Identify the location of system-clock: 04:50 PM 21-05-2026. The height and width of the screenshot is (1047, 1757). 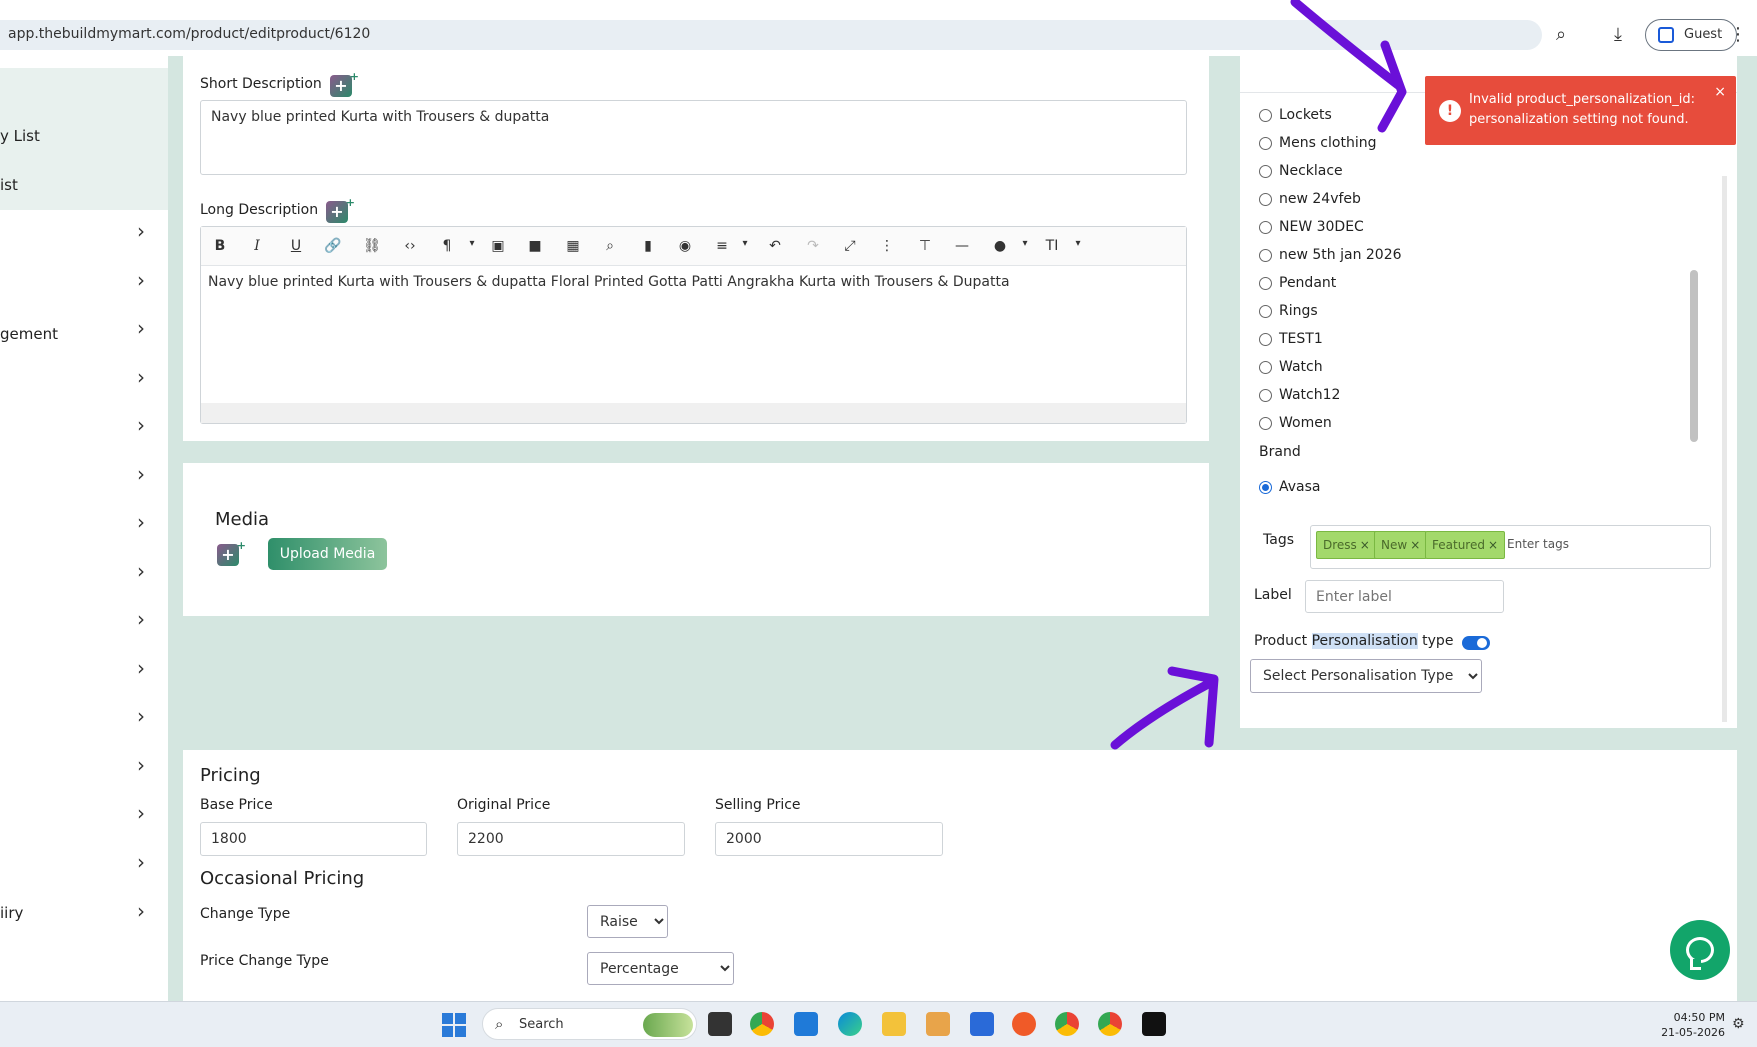
(1690, 1025).